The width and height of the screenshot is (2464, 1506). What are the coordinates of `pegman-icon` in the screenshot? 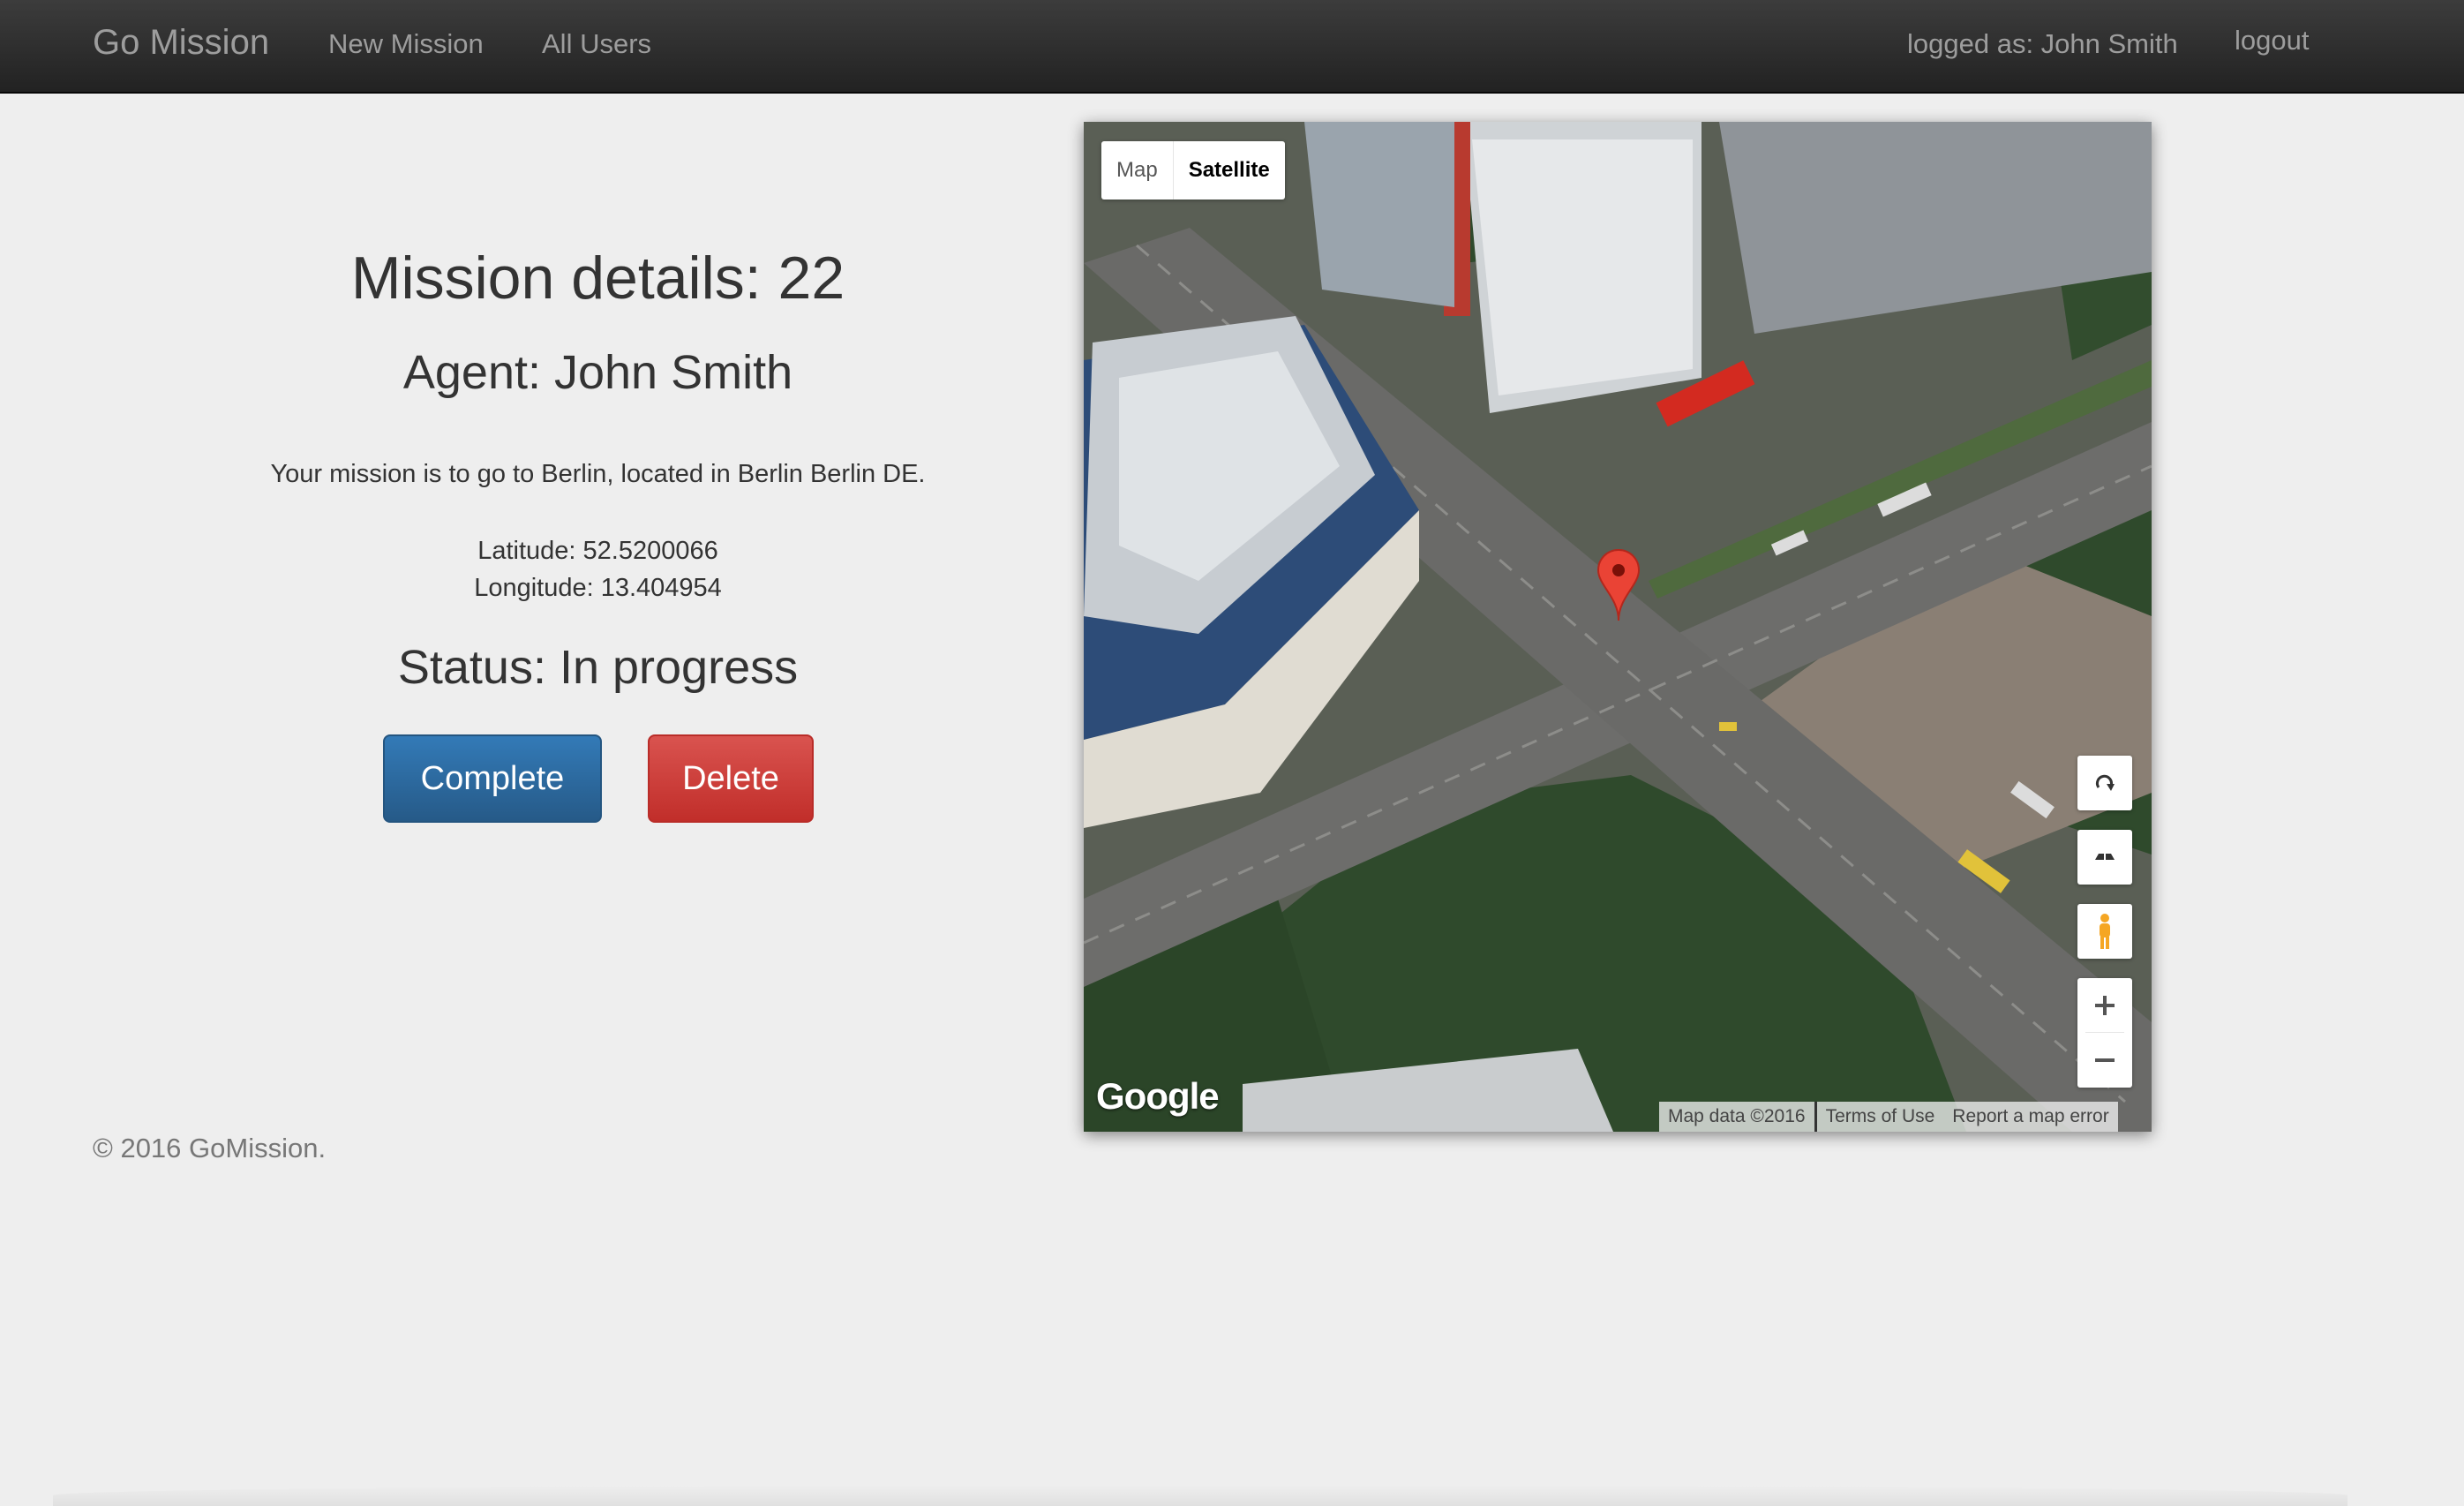 It's located at (2105, 931).